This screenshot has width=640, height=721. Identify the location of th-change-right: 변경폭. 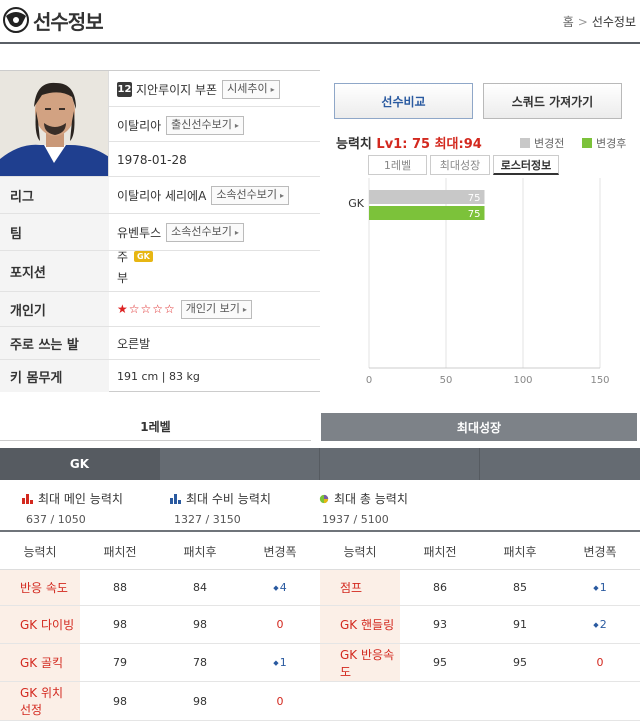
(600, 551).